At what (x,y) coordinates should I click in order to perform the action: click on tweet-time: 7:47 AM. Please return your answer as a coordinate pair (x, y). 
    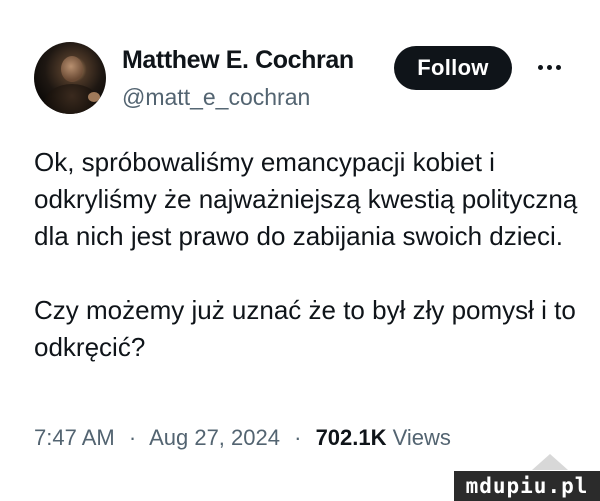
    Looking at the image, I should click on (74, 437).